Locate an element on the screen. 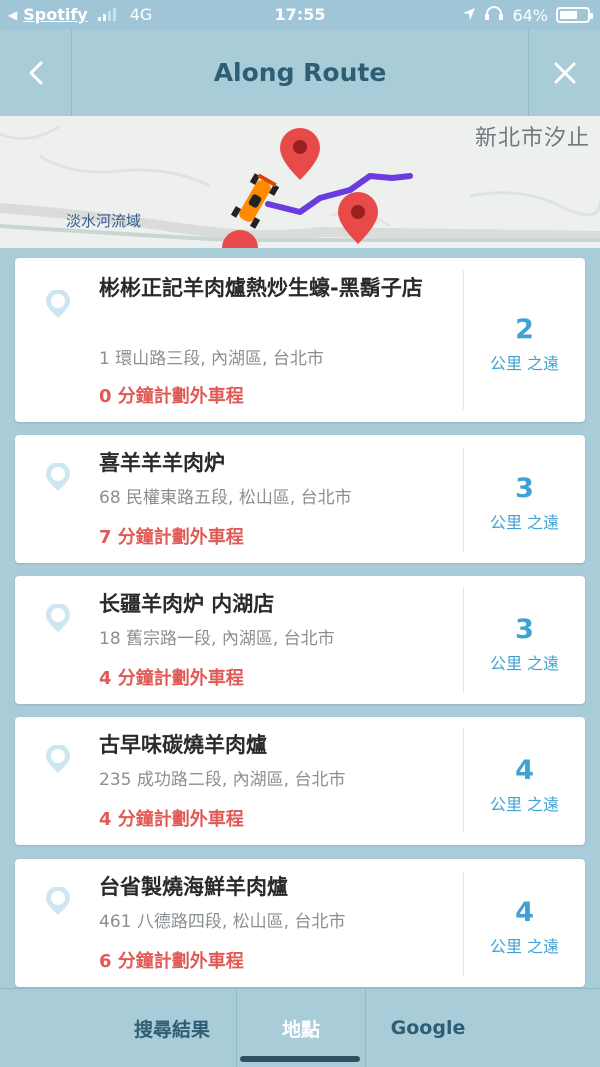  status-right: 64% is located at coordinates (527, 15).